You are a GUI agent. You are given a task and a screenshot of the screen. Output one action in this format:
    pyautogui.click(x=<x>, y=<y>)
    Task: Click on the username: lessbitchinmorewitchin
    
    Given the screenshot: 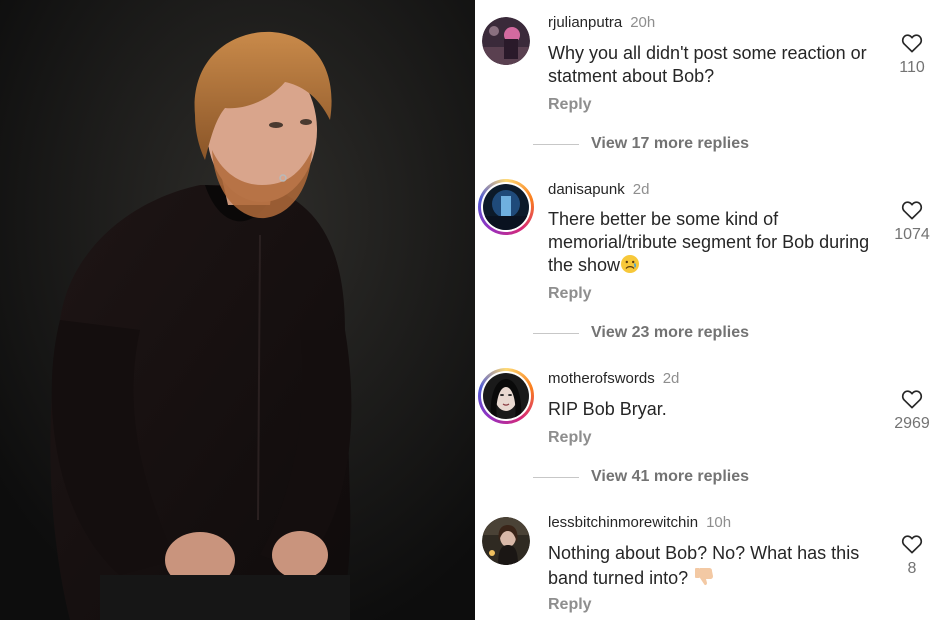 What is the action you would take?
    pyautogui.click(x=623, y=522)
    